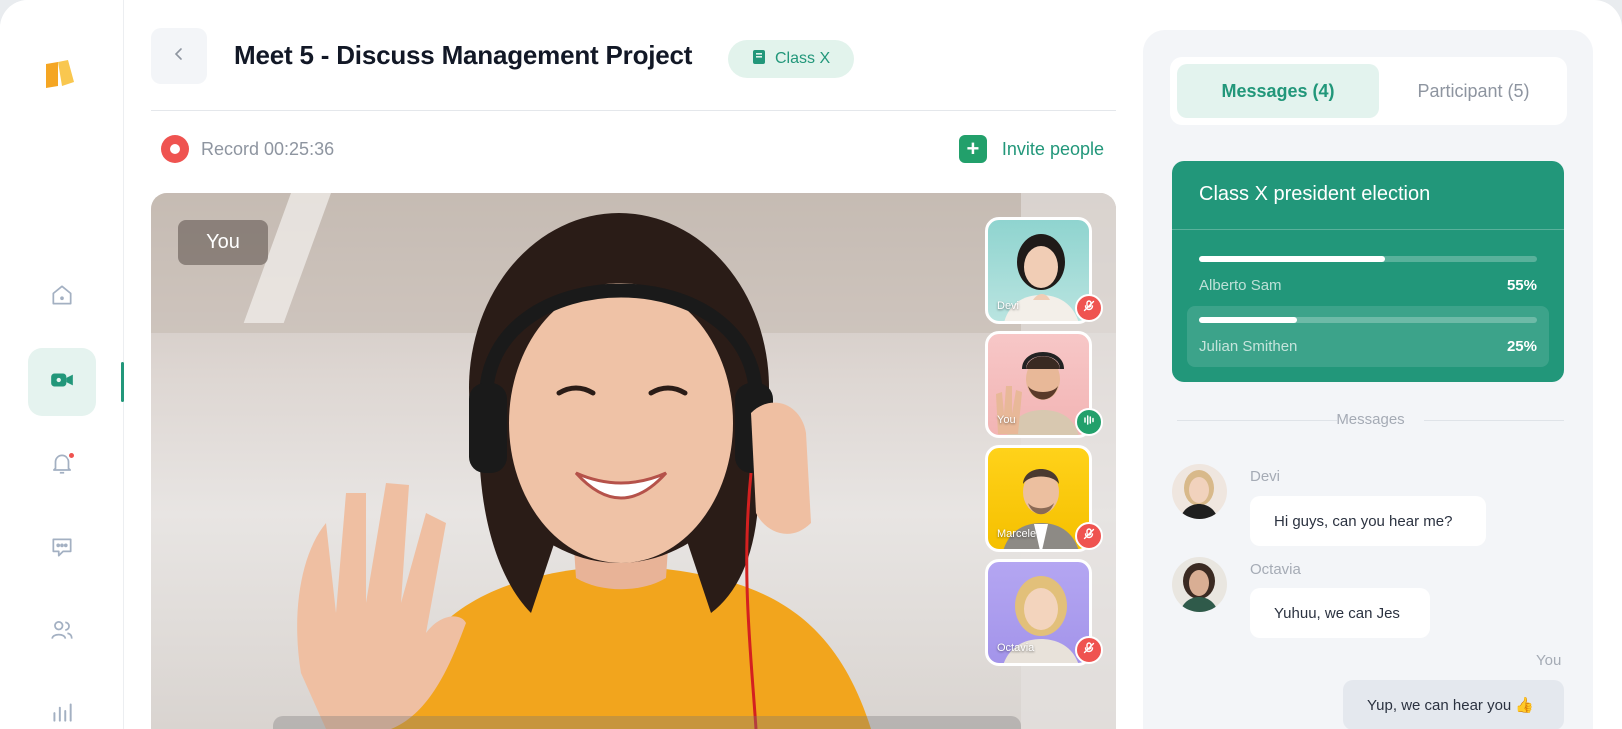  Describe the element at coordinates (647, 722) in the screenshot. I see `call-controls-bar` at that location.